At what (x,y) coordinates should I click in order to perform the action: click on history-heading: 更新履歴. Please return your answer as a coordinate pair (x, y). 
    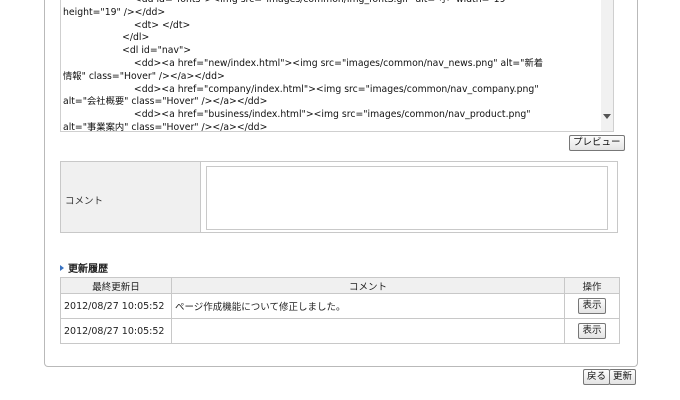
    Looking at the image, I should click on (84, 267).